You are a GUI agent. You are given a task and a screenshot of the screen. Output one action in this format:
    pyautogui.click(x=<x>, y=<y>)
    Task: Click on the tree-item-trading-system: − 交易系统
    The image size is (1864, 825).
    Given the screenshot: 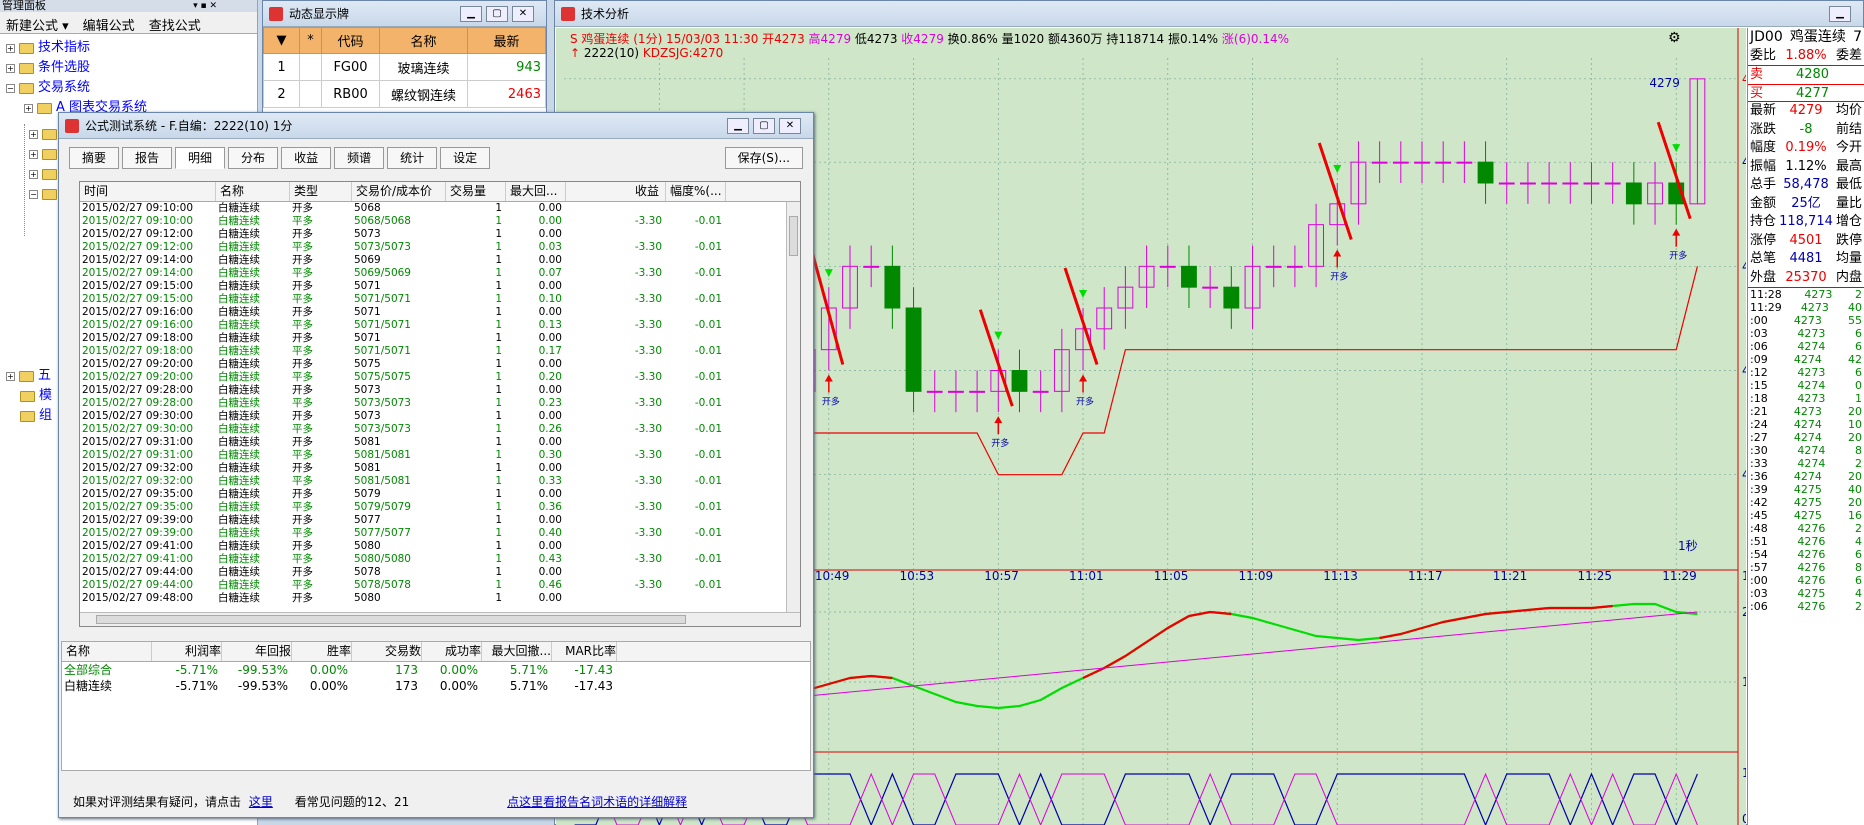 What is the action you would take?
    pyautogui.click(x=131, y=88)
    